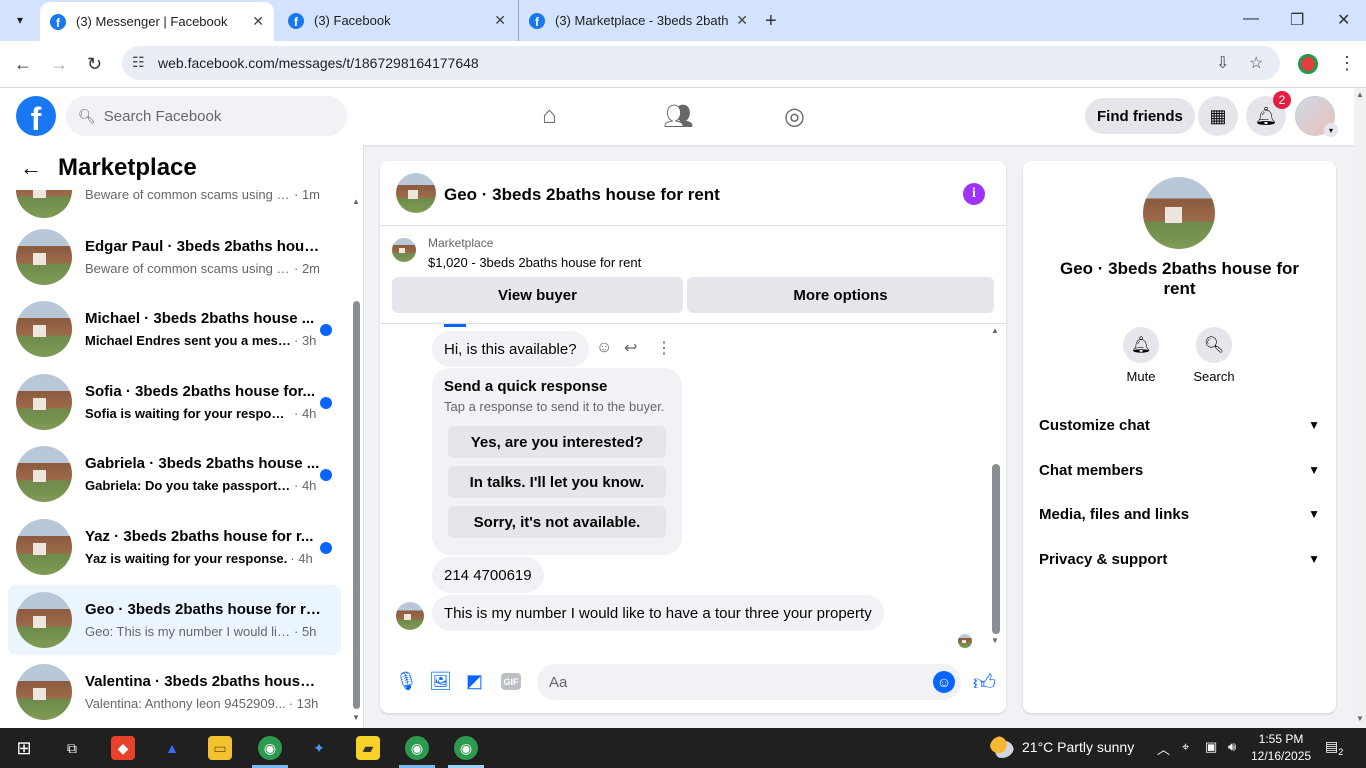 The width and height of the screenshot is (1366, 768). I want to click on listing-thumbnail, so click(404, 250).